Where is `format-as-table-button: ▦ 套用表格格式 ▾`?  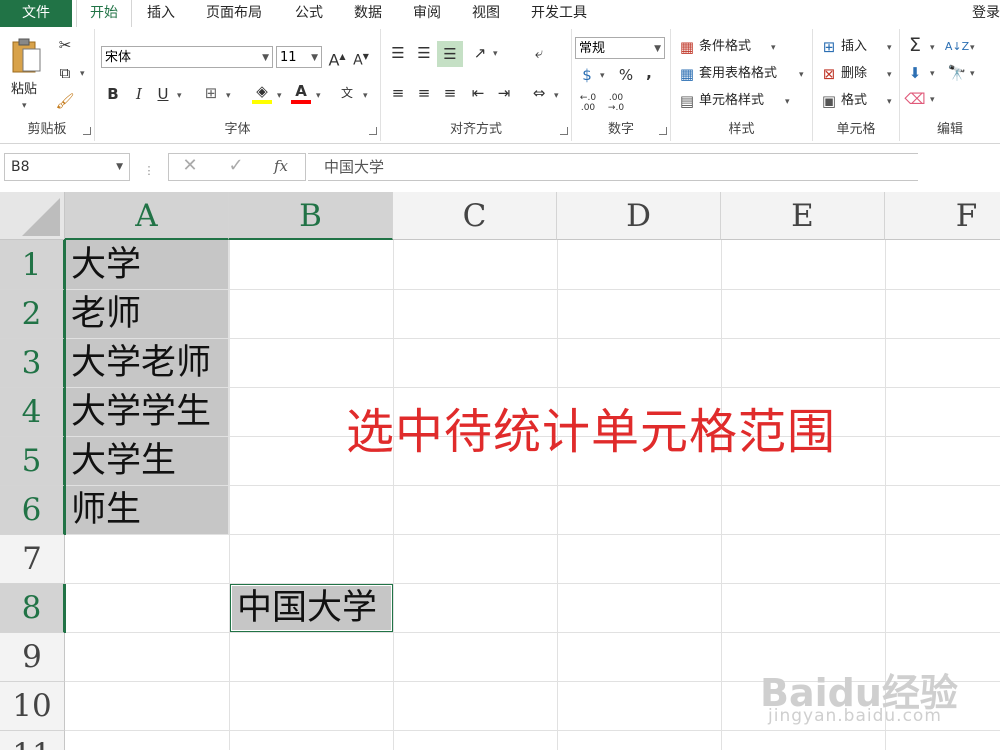
format-as-table-button: ▦ 套用表格格式 ▾ is located at coordinates (743, 75).